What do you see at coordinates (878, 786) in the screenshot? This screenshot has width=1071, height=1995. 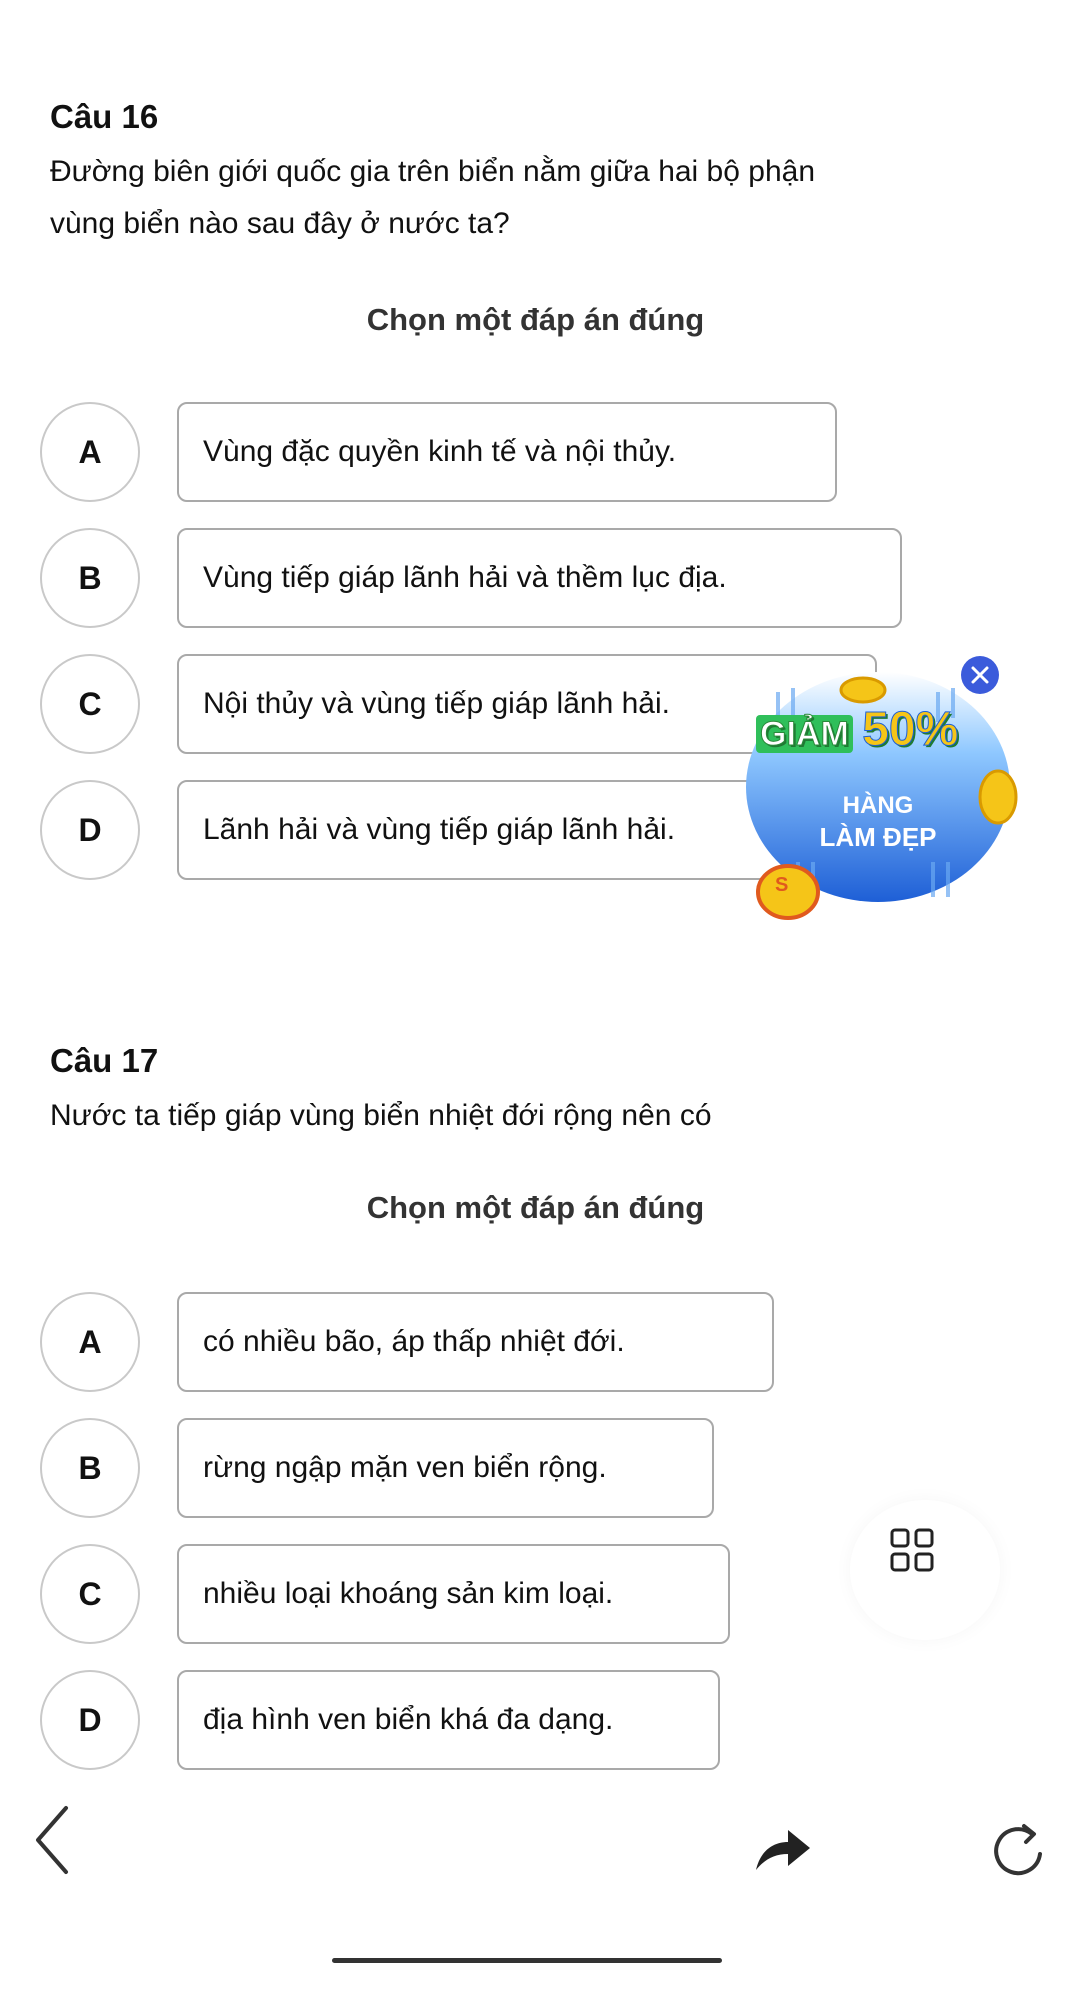 I see `ad-banner: GIẢM 50% HÀNG LÀM ĐẸP S` at bounding box center [878, 786].